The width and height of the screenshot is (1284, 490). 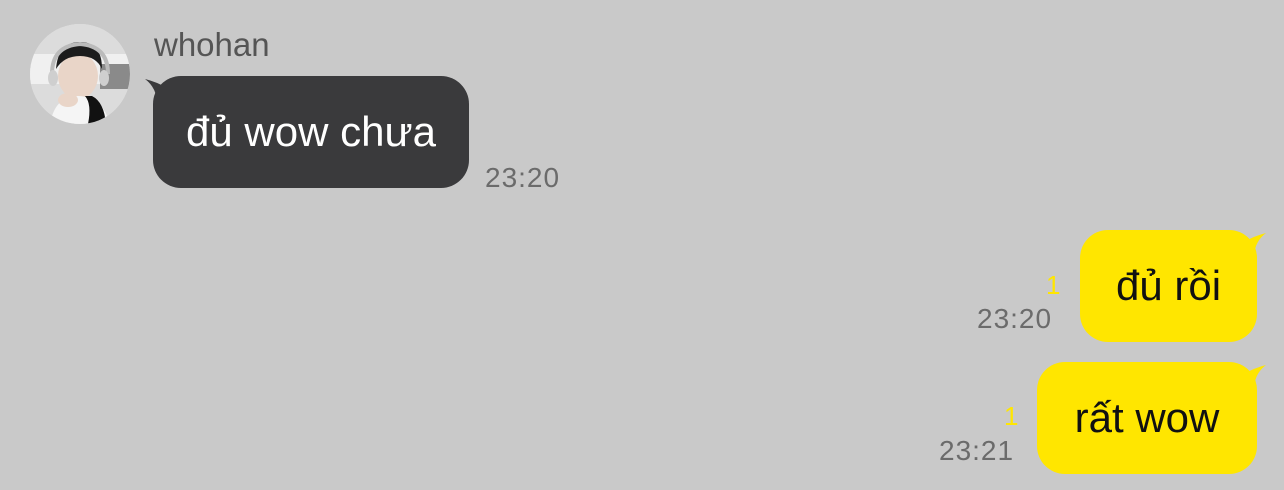 I want to click on incoming-message-bubble: đủ wow chưa, so click(x=311, y=132).